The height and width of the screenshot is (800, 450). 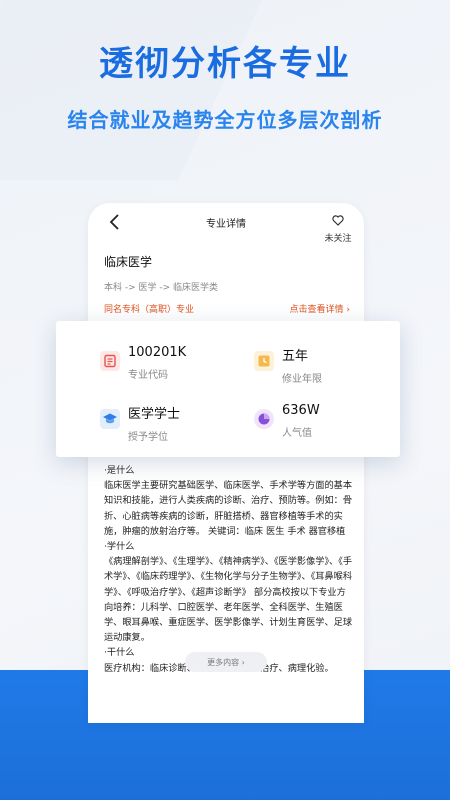 What do you see at coordinates (338, 227) in the screenshot?
I see `follow-button: 未关注` at bounding box center [338, 227].